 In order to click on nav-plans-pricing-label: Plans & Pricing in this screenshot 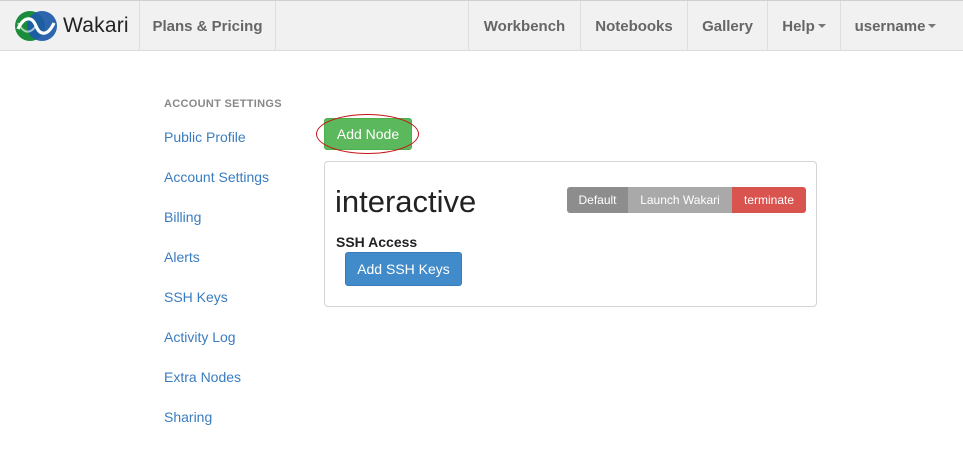, I will do `click(207, 26)`.